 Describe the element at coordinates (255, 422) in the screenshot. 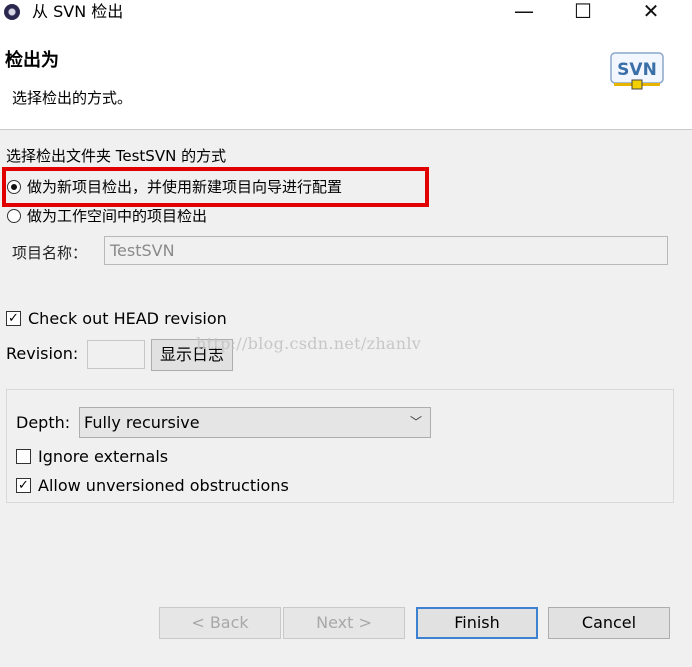

I see `depth-select: Fully recursive ﹀` at that location.